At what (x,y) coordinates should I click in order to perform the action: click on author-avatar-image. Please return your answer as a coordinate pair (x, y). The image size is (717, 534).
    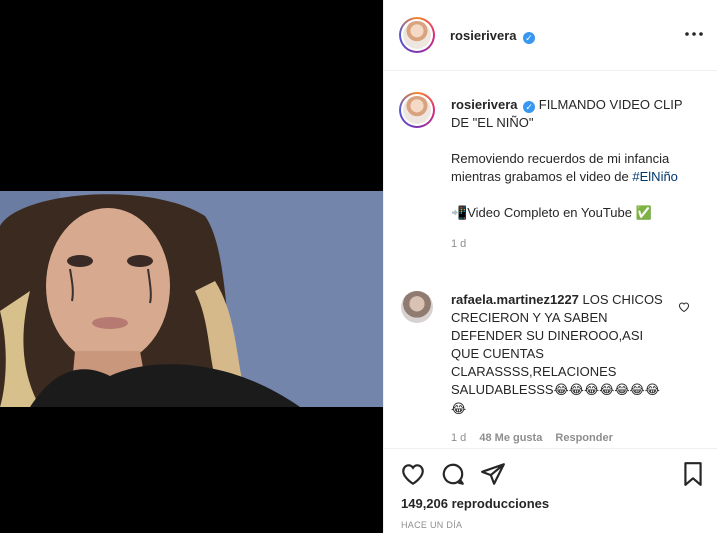
    Looking at the image, I should click on (417, 35).